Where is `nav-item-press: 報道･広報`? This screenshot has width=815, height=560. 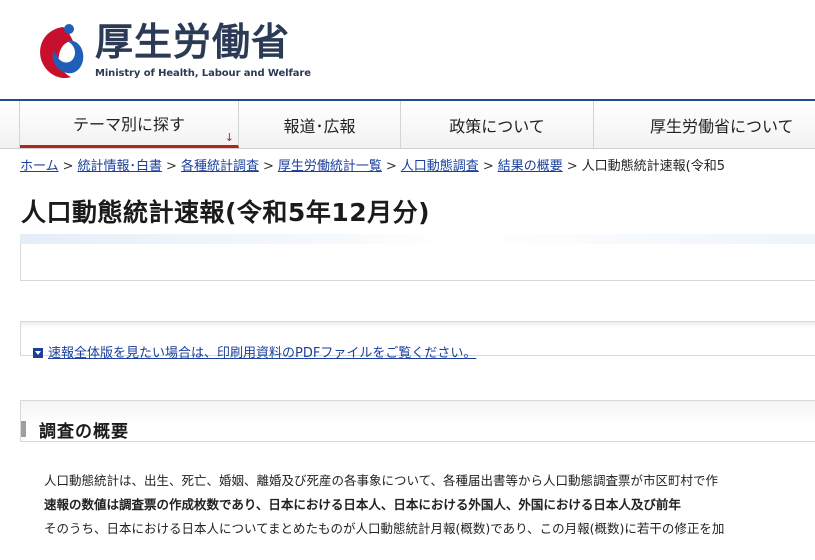 nav-item-press: 報道･広報 is located at coordinates (320, 124).